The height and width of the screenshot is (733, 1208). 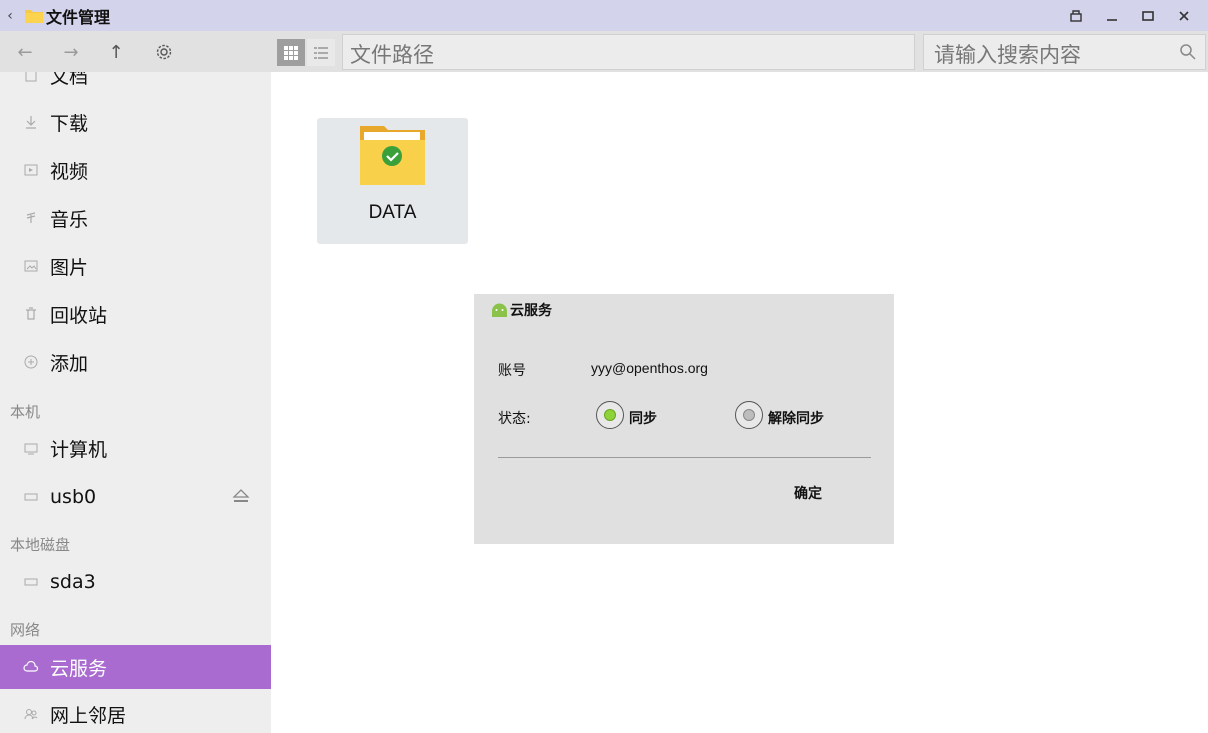 What do you see at coordinates (684, 457) in the screenshot?
I see `divider` at bounding box center [684, 457].